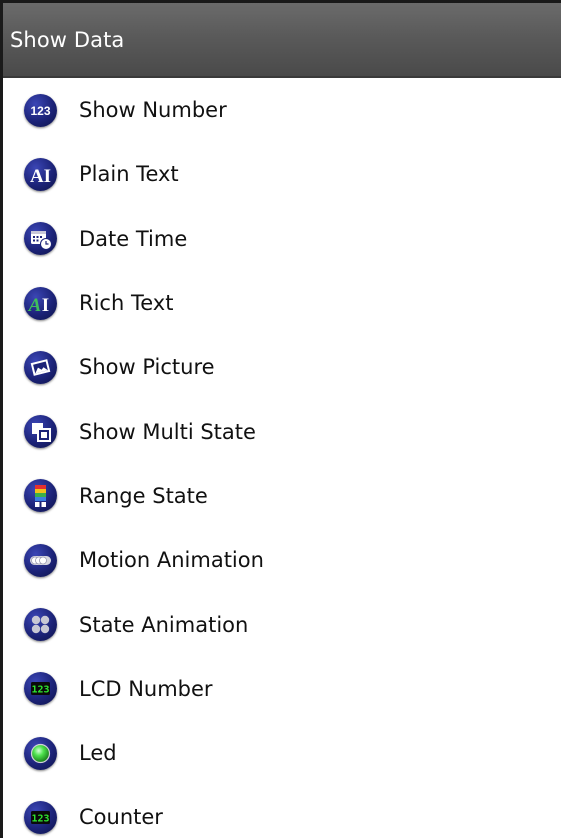 The image size is (561, 838). What do you see at coordinates (171, 560) in the screenshot?
I see `item-label: Motion Animation` at bounding box center [171, 560].